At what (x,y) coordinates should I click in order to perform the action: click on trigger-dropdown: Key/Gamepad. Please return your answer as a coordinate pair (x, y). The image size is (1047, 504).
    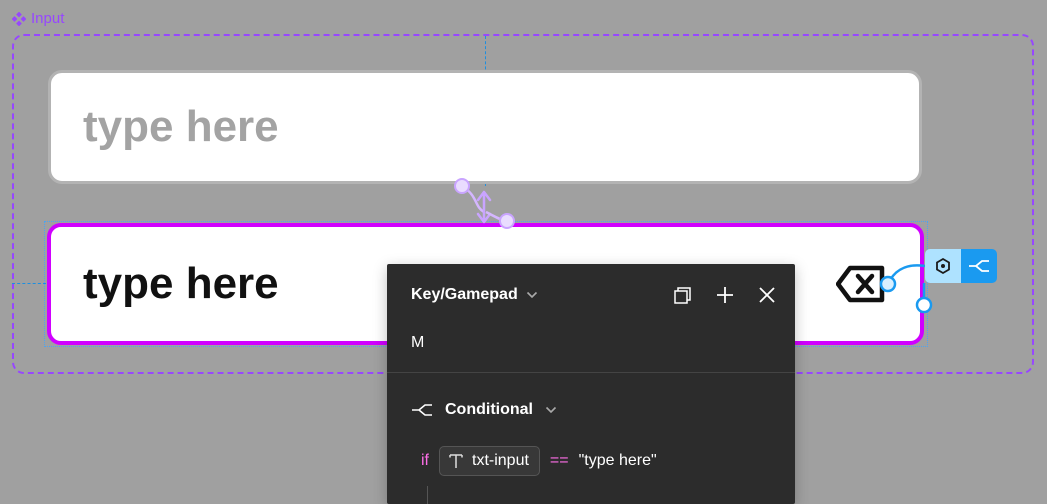
    Looking at the image, I should click on (474, 295).